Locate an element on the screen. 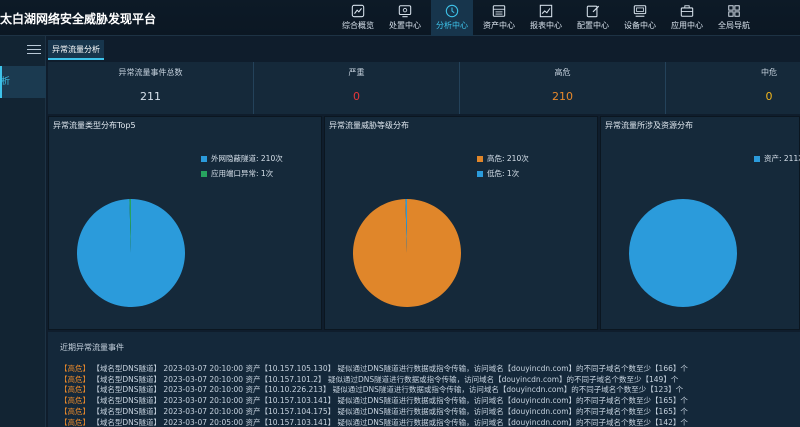 The image size is (800, 427). pie-chart-assets is located at coordinates (683, 253).